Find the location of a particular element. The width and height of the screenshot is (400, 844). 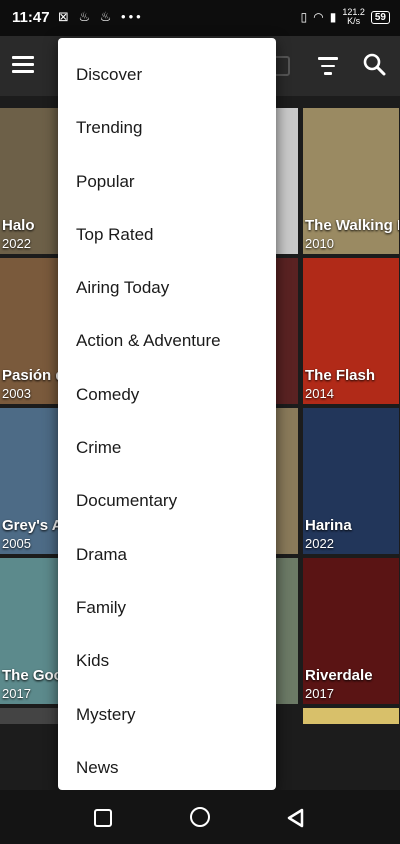

system-nav-bar is located at coordinates (200, 817).